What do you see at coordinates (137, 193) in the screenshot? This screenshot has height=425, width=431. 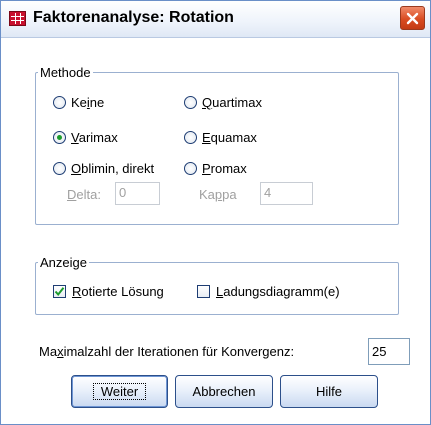 I see `delta-input: 0` at bounding box center [137, 193].